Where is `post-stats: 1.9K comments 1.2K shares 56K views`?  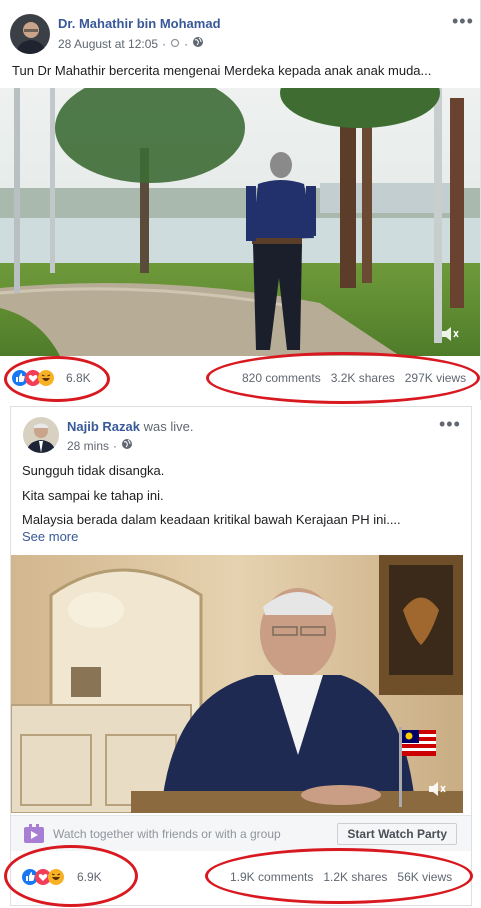
post-stats: 1.9K comments 1.2K shares 56K views is located at coordinates (341, 877).